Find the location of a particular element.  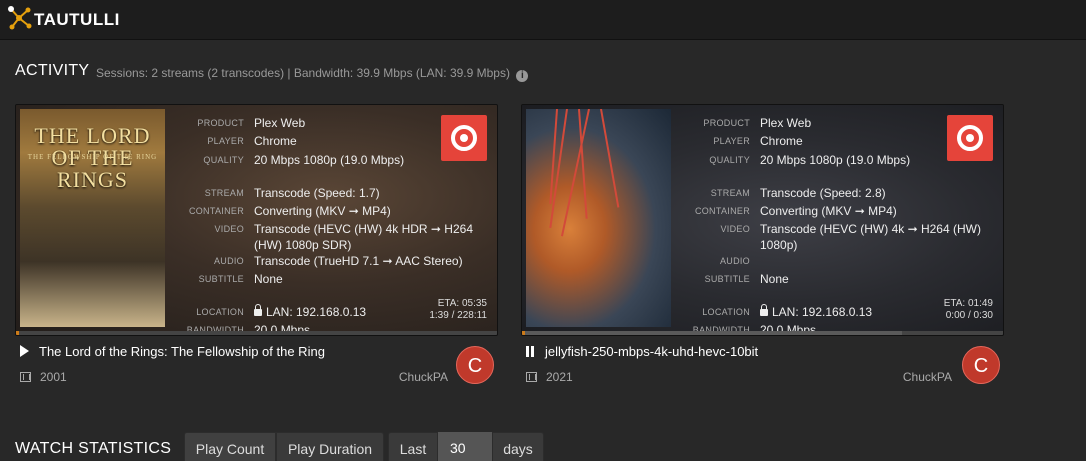

stream-value: Transcode (Speed: 1.7) is located at coordinates (317, 193).